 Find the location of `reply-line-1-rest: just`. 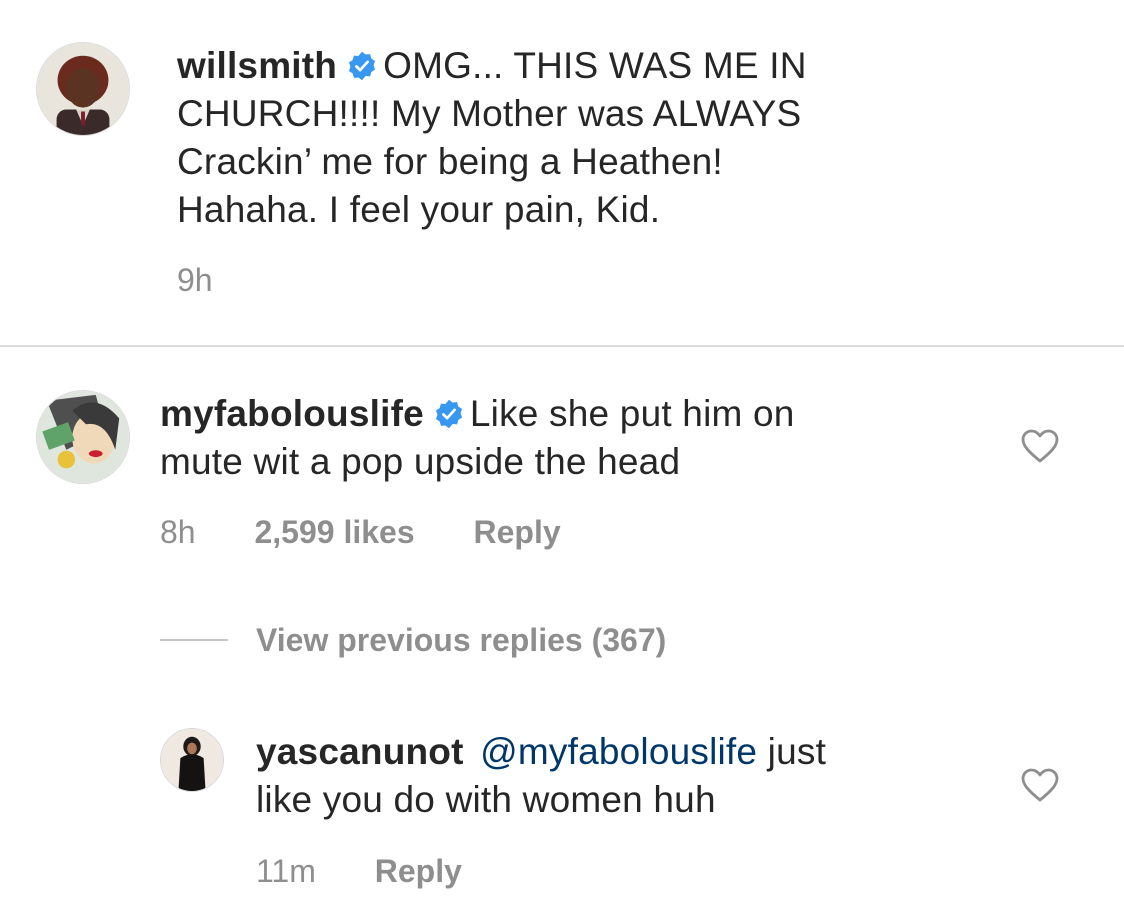

reply-line-1-rest: just is located at coordinates (792, 751).